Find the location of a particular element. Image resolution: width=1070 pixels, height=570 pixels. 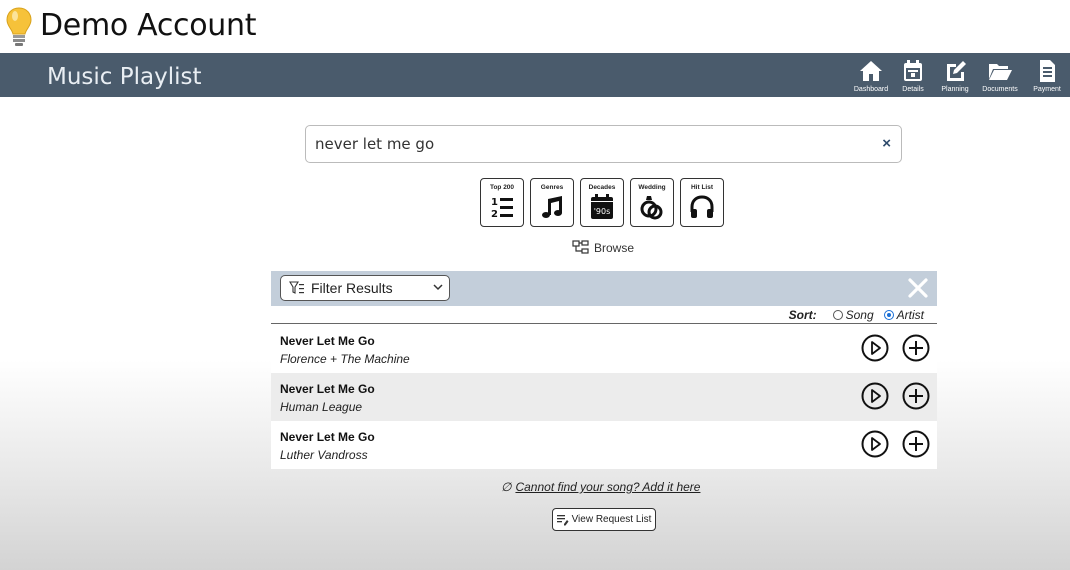

svg-text: 1 is located at coordinates (494, 202).